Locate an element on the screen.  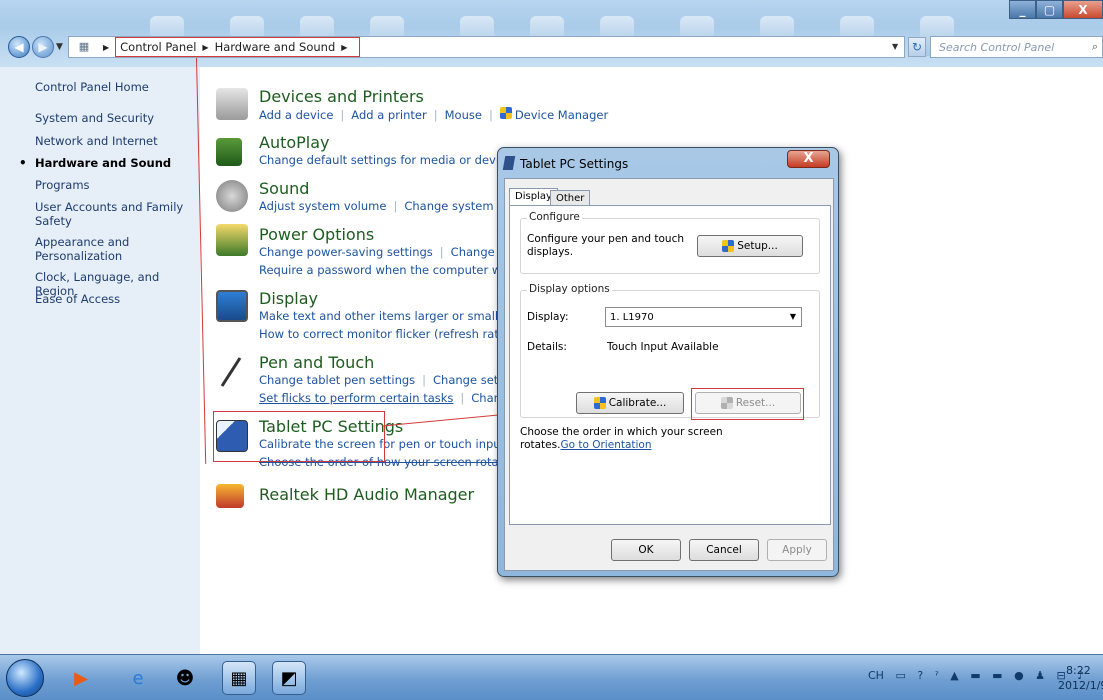
pen-and-touch-title: Pen and Touch is located at coordinates (316, 362).